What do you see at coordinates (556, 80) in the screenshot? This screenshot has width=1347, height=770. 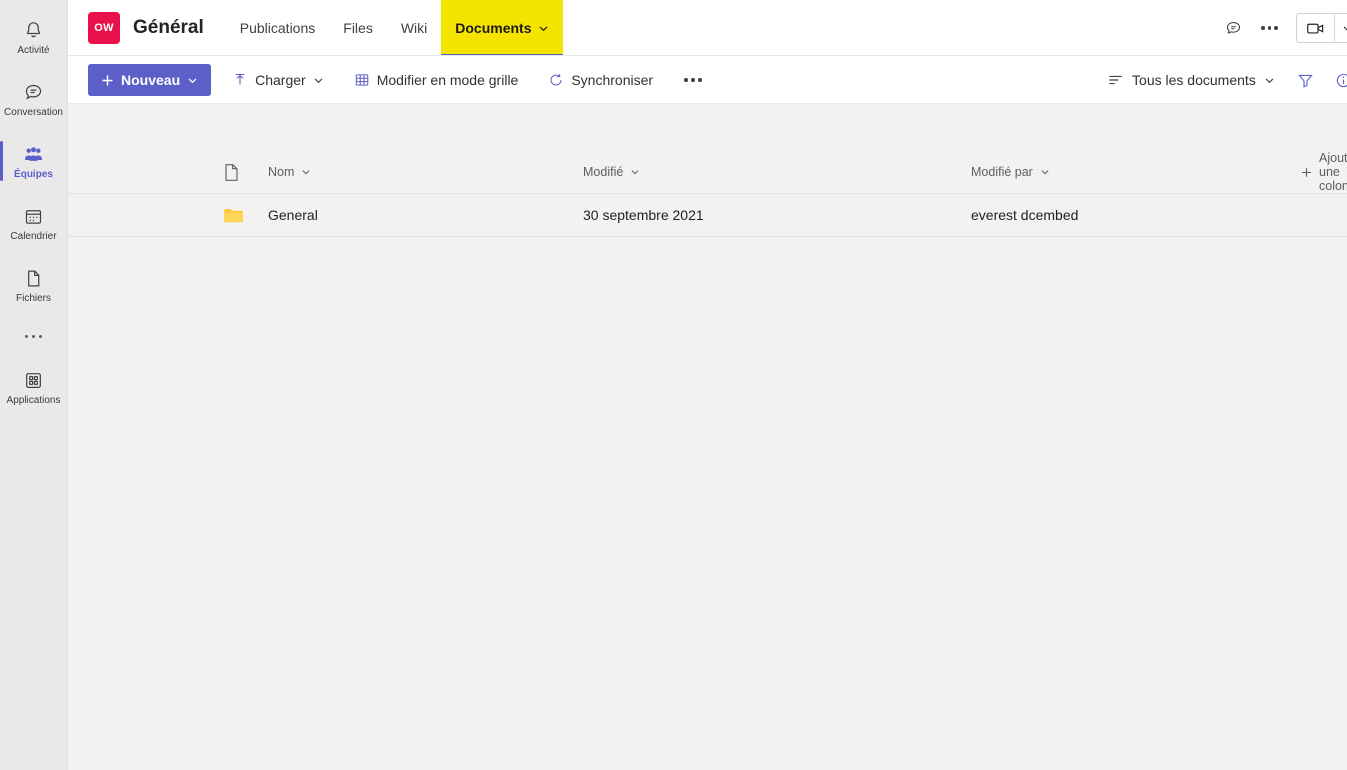 I see `sync-icon` at bounding box center [556, 80].